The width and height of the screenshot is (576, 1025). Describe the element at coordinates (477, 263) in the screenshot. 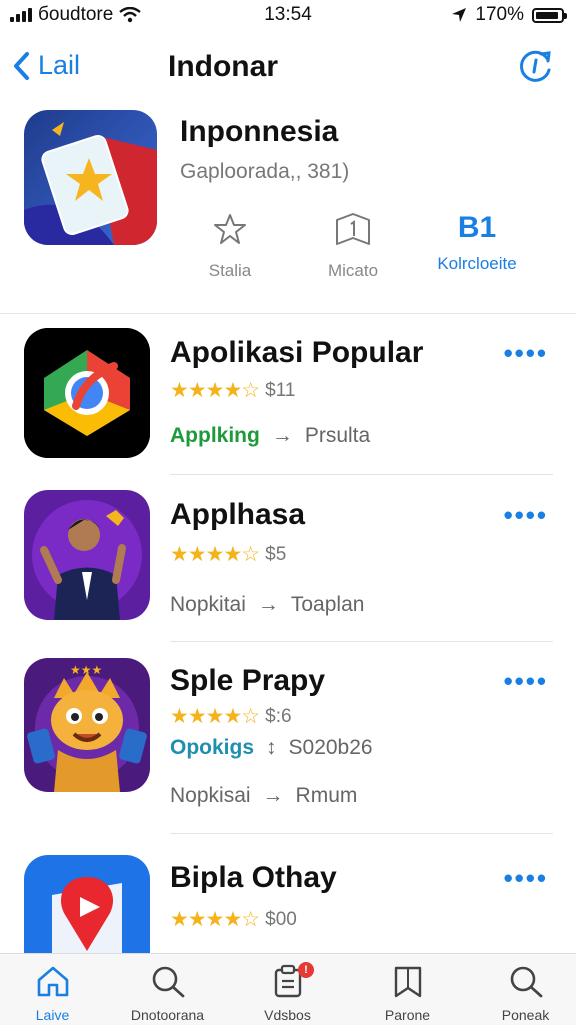

I see `kolrcloeite-label: Kolrcloeite` at that location.